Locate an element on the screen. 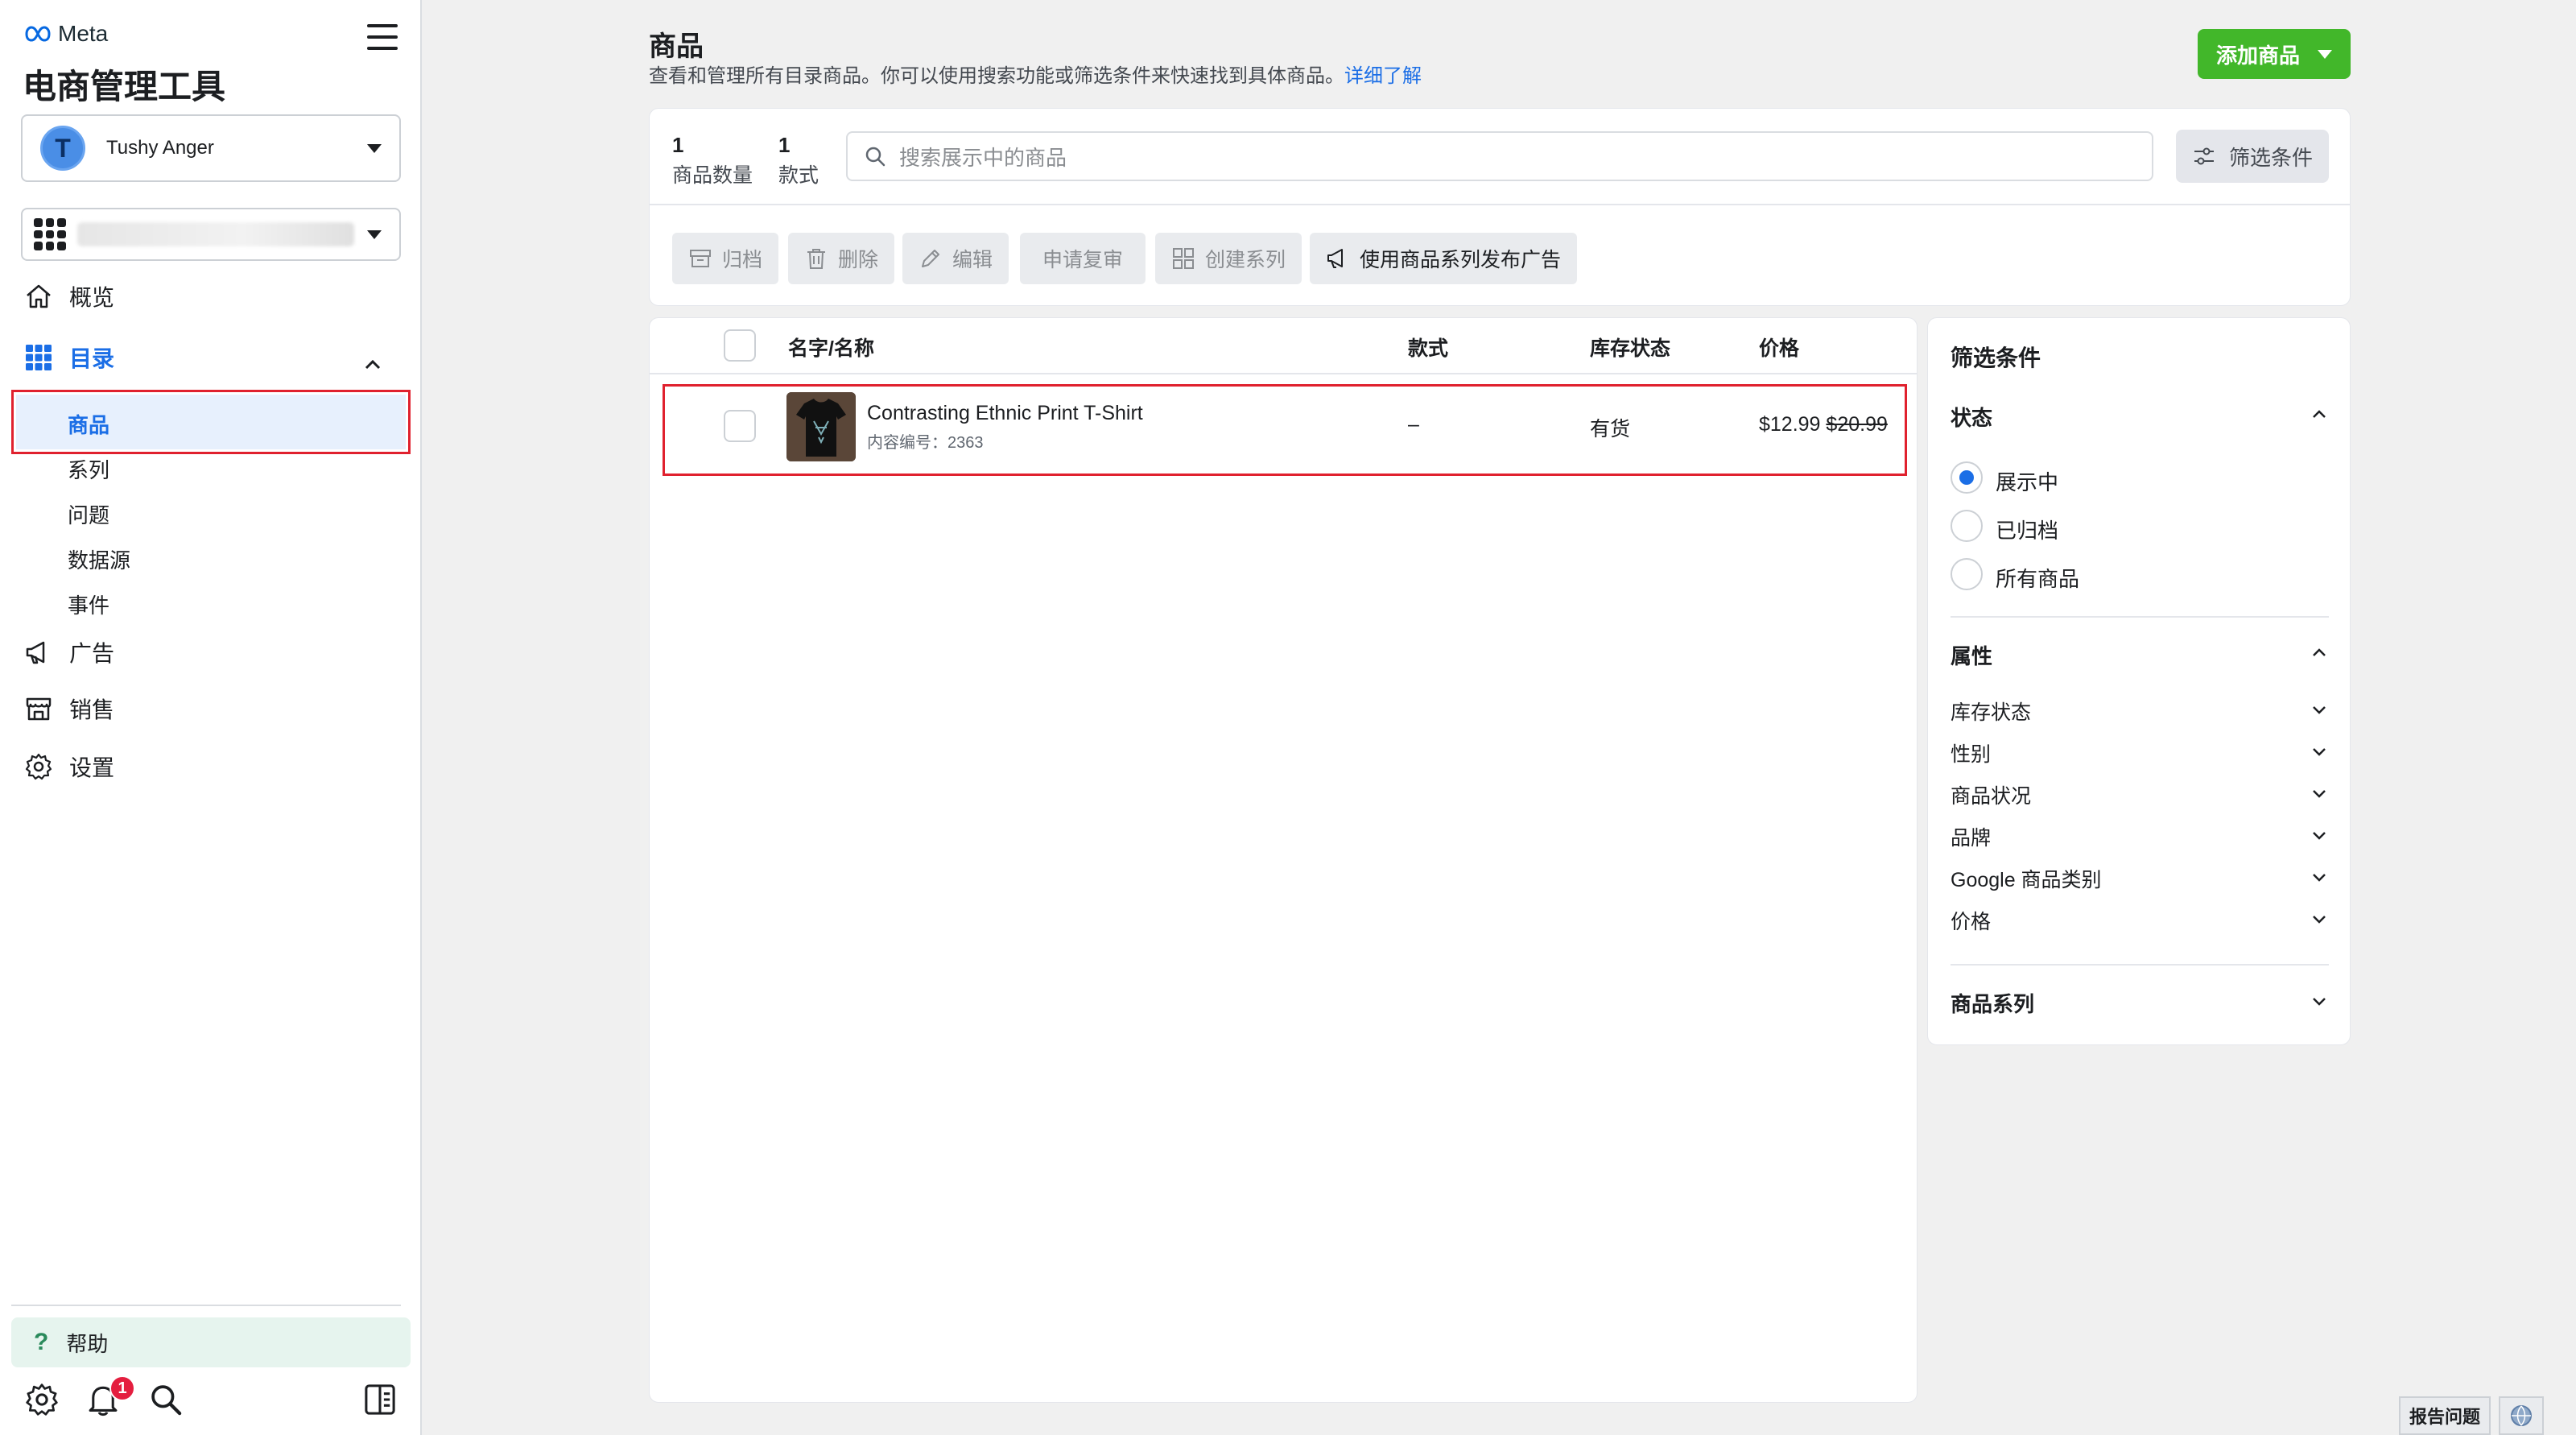 This screenshot has height=1435, width=2576. nav-sales-label: 销售 is located at coordinates (92, 710).